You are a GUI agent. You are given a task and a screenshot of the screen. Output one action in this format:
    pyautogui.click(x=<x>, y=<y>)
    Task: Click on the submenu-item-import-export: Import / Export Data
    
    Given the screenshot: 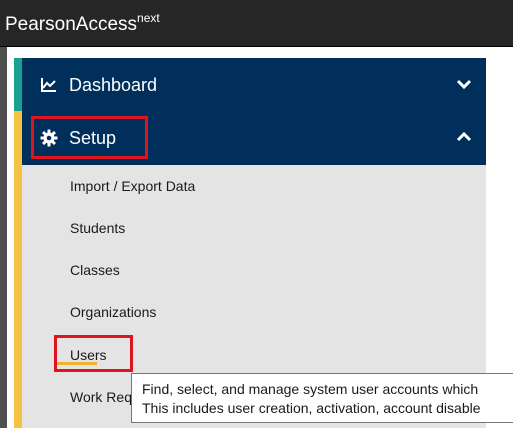 What is the action you would take?
    pyautogui.click(x=132, y=186)
    